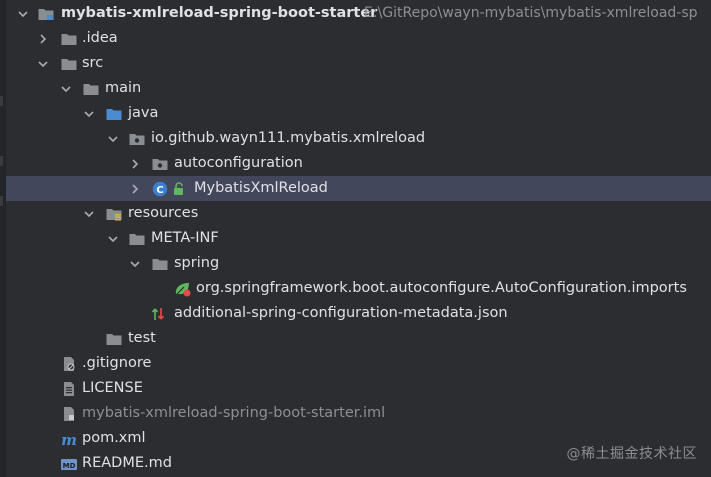 Image resolution: width=711 pixels, height=477 pixels. What do you see at coordinates (123, 88) in the screenshot?
I see `tree-node-label: main` at bounding box center [123, 88].